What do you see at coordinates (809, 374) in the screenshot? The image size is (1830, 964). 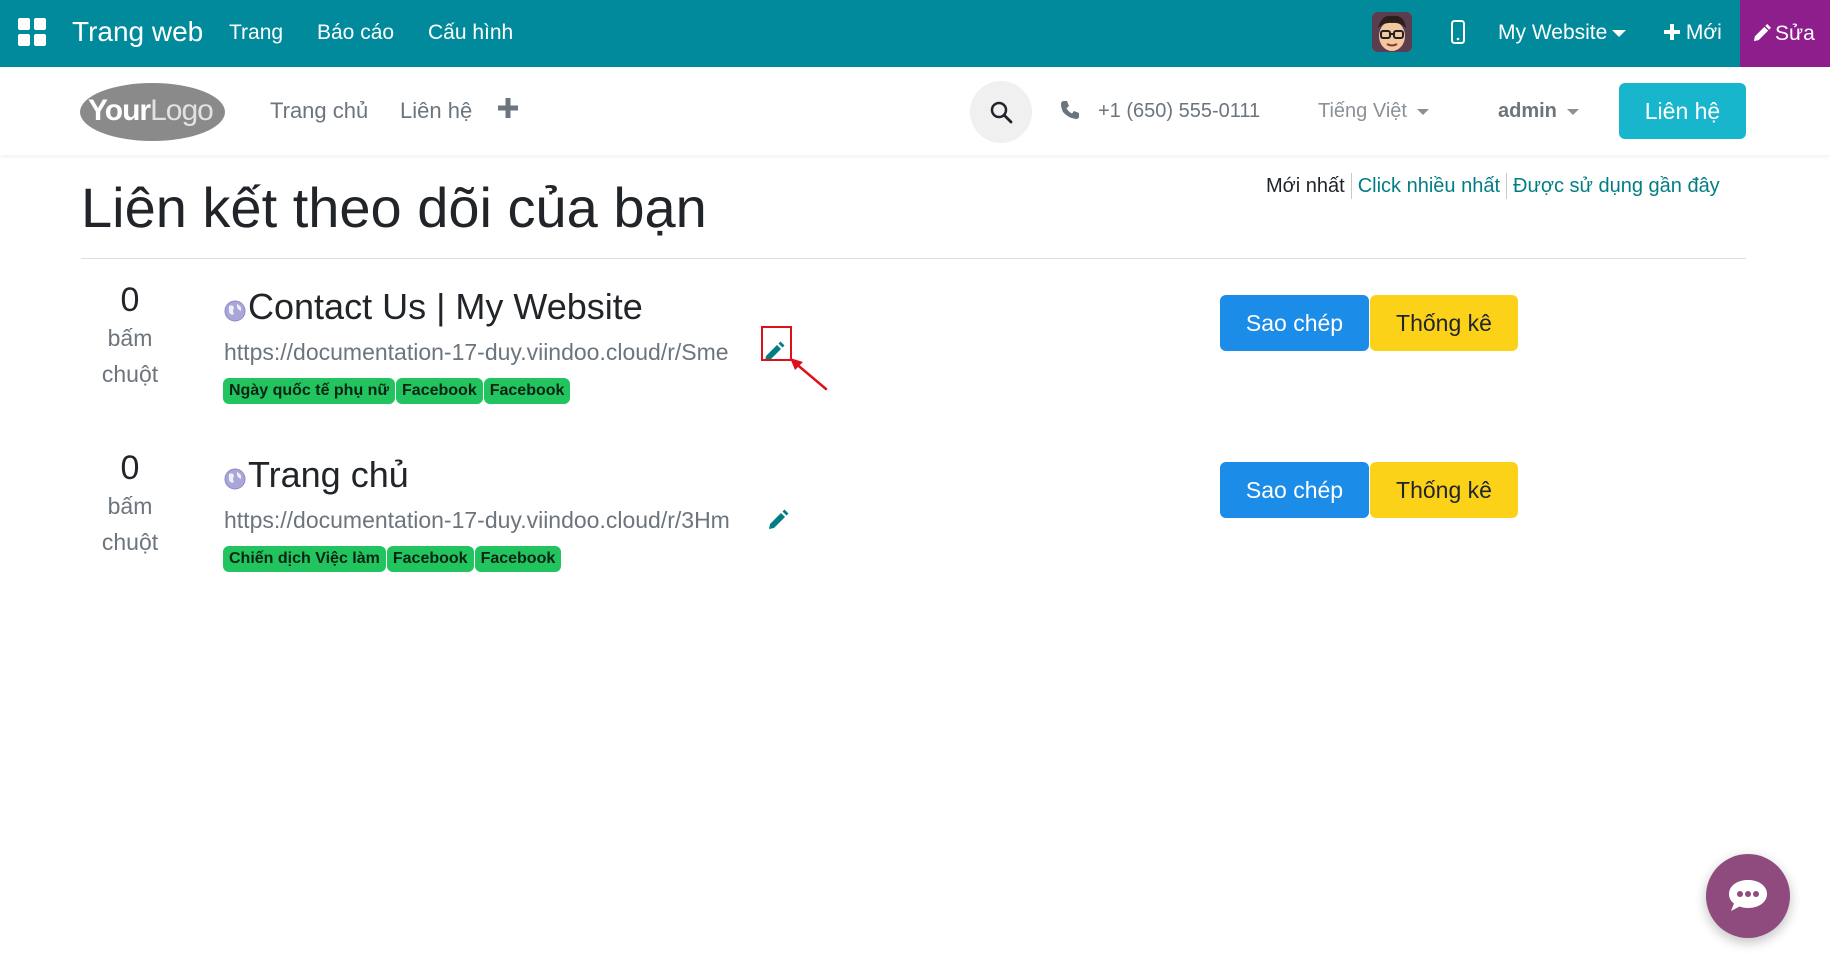 I see `annotation-arrow-icon` at bounding box center [809, 374].